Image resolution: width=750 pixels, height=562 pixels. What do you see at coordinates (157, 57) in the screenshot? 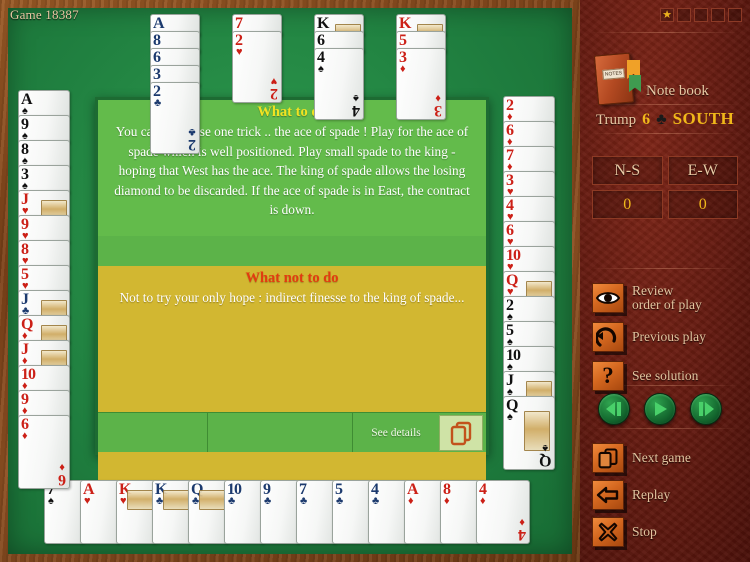
I see `card-rank: 6` at bounding box center [157, 57].